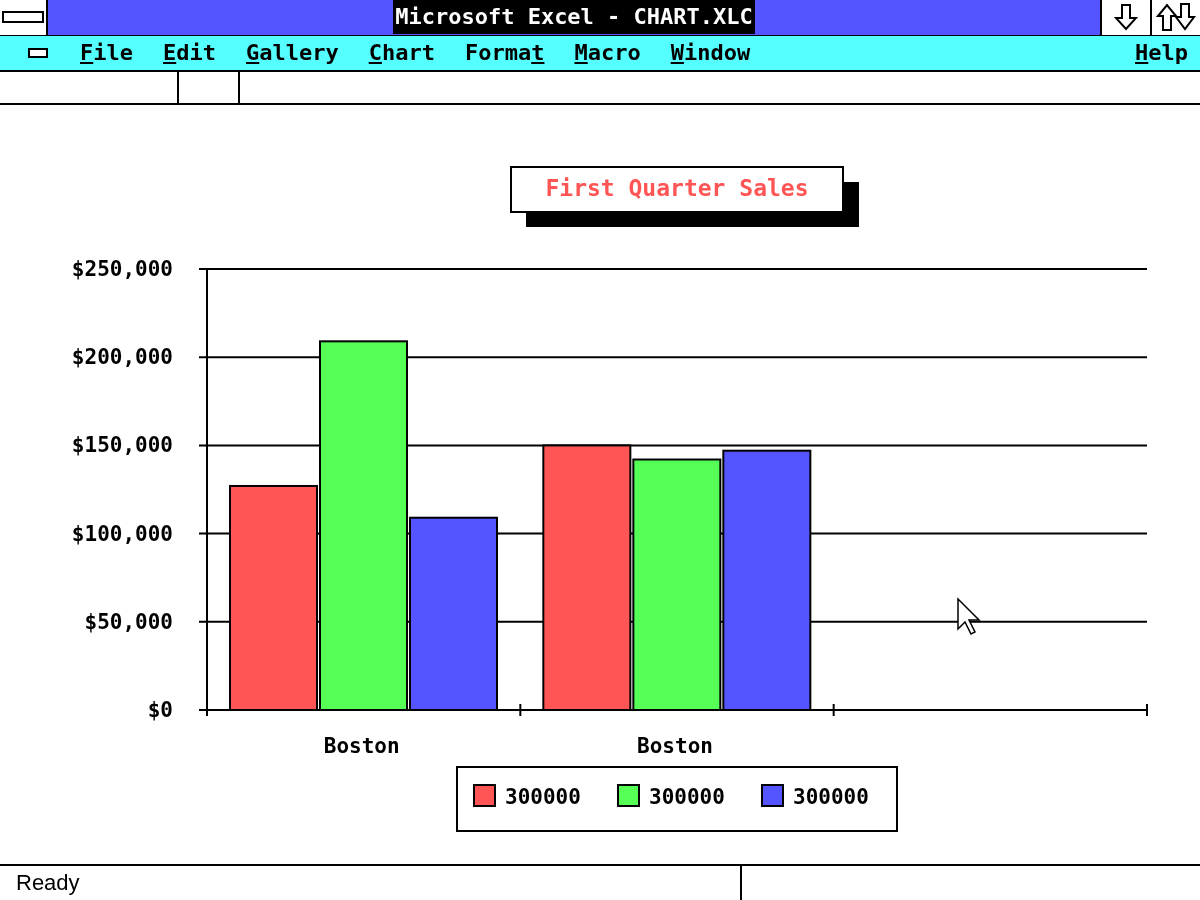  Describe the element at coordinates (106, 53) in the screenshot. I see `menu-item: File` at that location.